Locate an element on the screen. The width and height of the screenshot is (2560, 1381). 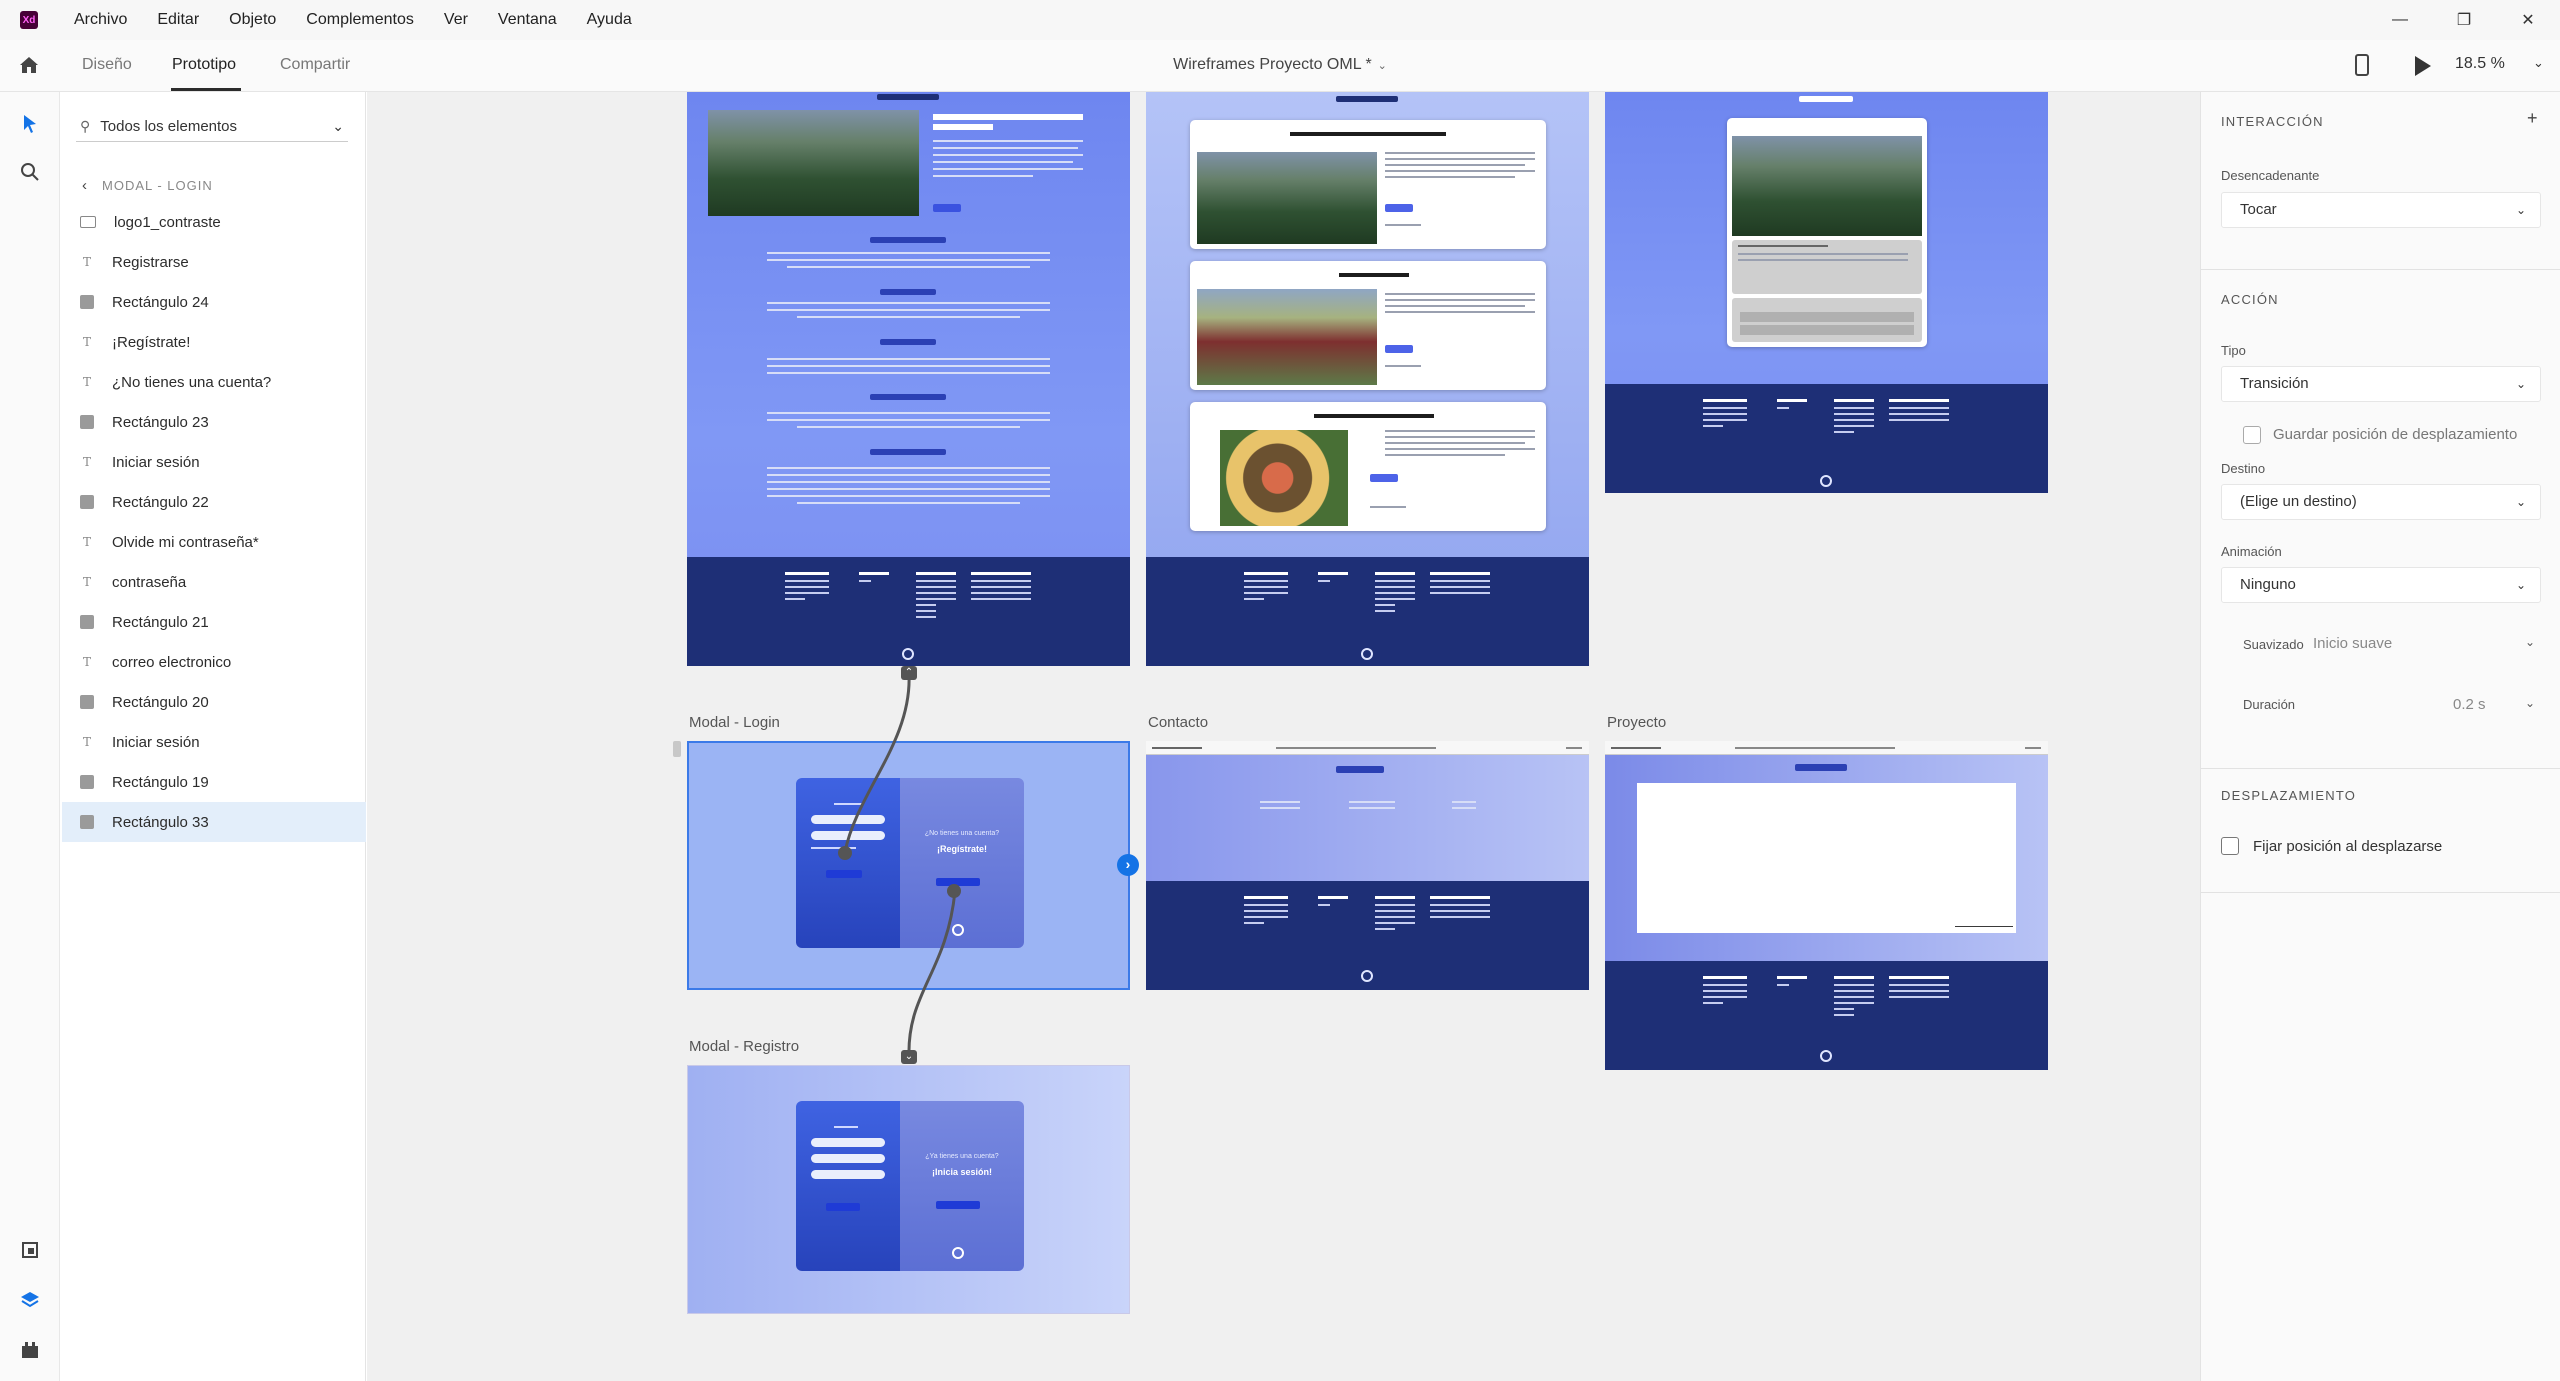
artboard-contacto is located at coordinates (1367, 865).